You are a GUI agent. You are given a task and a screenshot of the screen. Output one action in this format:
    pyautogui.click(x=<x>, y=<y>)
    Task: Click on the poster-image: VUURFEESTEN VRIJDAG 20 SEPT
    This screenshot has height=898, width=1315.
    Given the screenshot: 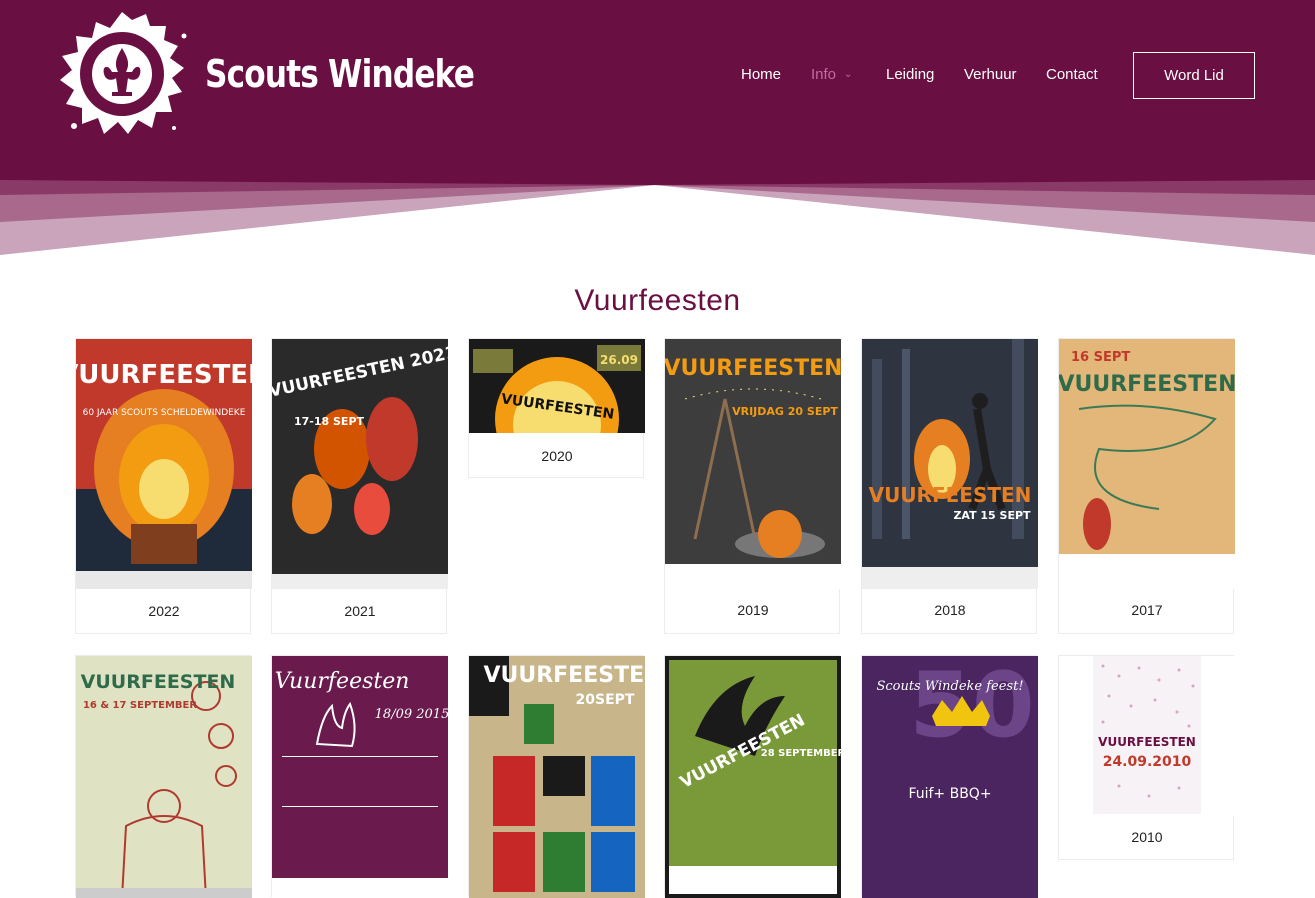 What is the action you would take?
    pyautogui.click(x=753, y=464)
    